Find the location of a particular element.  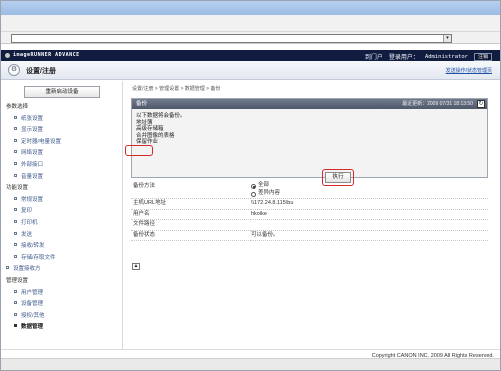

sidebar-item-display: 显示设置 is located at coordinates (61, 131).